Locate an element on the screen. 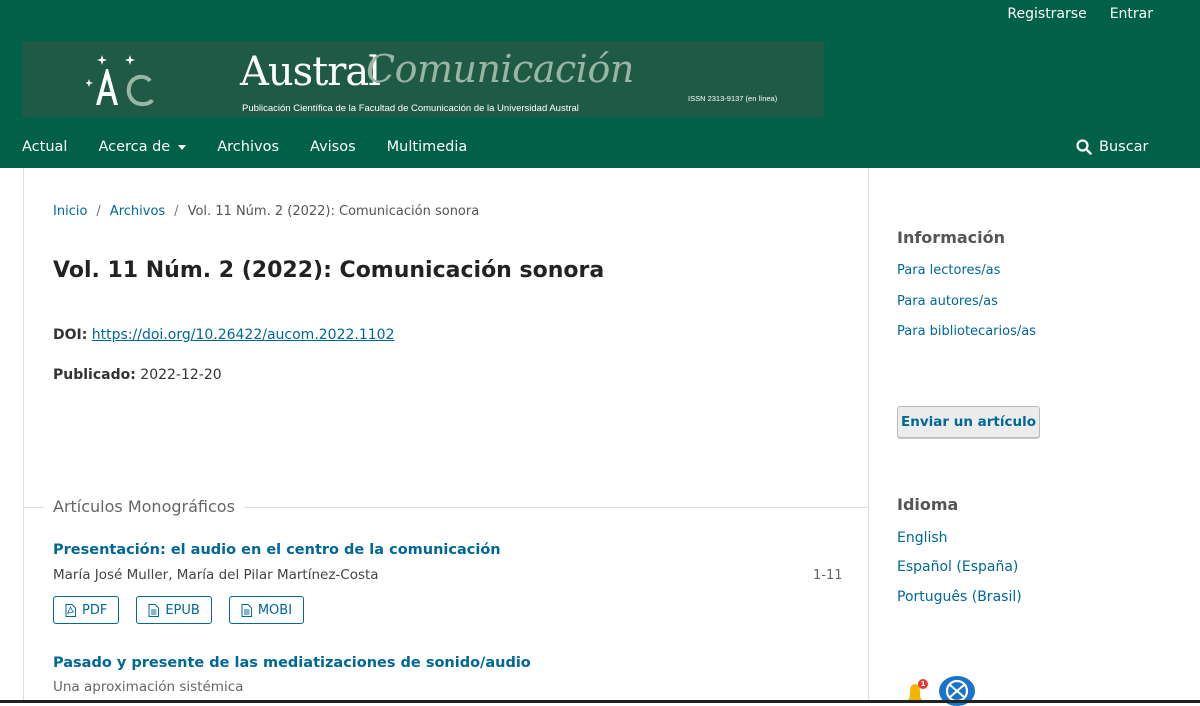 Image resolution: width=1200 pixels, height=706 pixels. ac-logo-icon is located at coordinates (120, 81).